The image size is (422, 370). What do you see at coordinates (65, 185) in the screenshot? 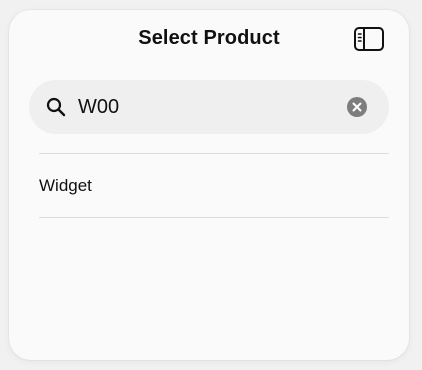
I see `list-item-label: Widget` at bounding box center [65, 185].